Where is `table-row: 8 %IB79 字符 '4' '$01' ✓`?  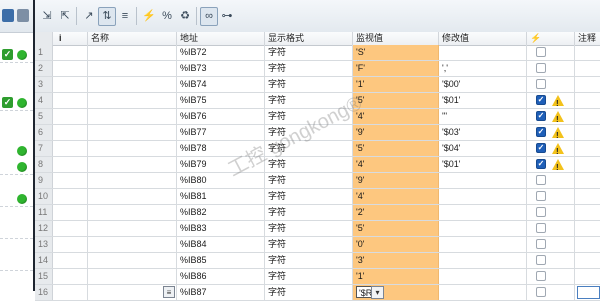
table-row: 8 %IB79 字符 '4' '$01' ✓ is located at coordinates (317, 165).